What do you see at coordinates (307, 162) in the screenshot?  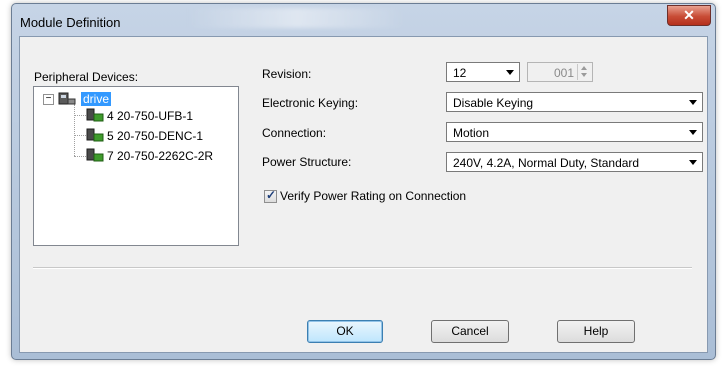 I see `power-structure-label: Power Structure:` at bounding box center [307, 162].